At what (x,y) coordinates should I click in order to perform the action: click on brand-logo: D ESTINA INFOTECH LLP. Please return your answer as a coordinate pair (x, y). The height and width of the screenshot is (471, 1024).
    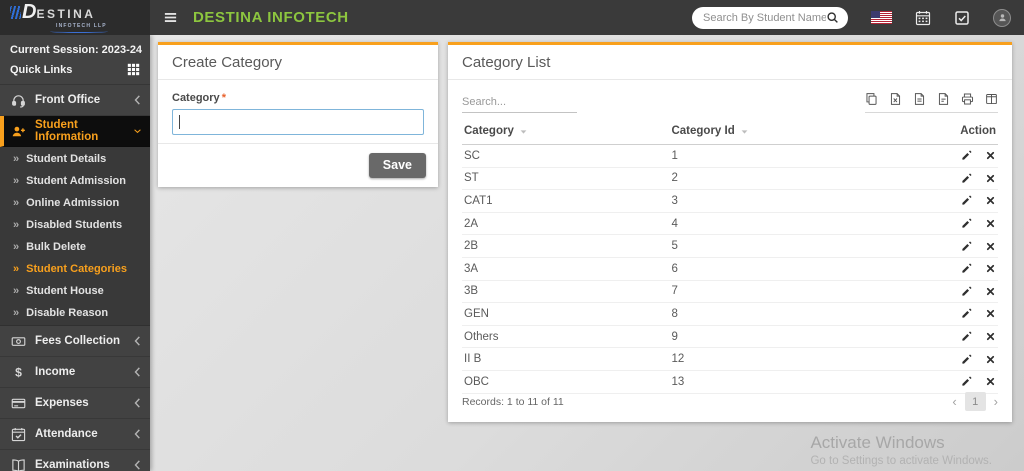
    Looking at the image, I should click on (75, 17).